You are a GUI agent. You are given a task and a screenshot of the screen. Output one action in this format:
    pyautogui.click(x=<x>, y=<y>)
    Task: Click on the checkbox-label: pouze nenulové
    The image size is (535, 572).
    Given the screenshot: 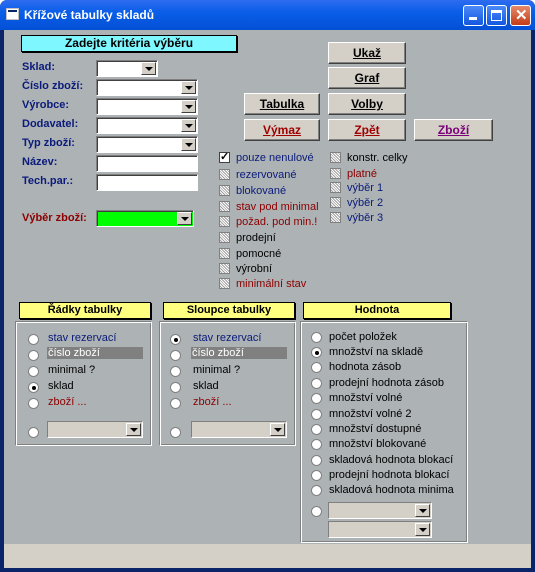 What is the action you would take?
    pyautogui.click(x=275, y=158)
    